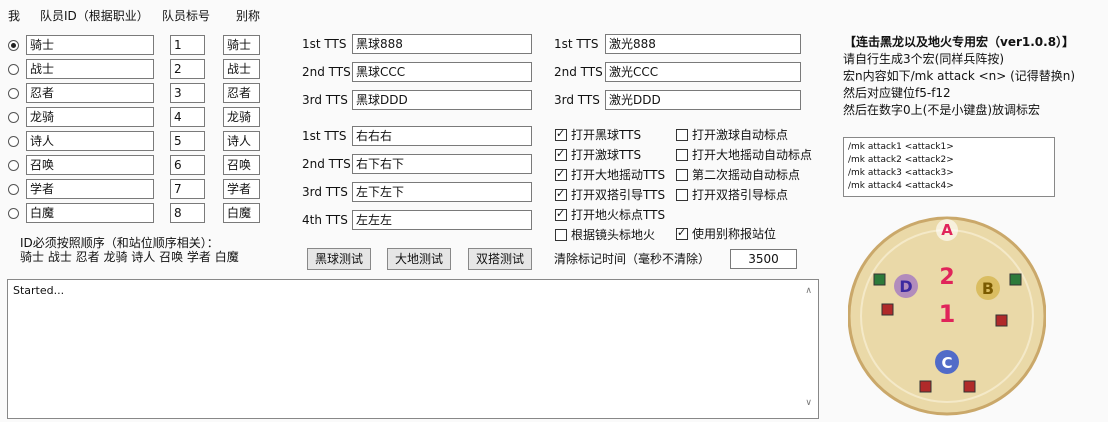 Image resolution: width=1108 pixels, height=422 pixels. I want to click on double-test-button: 双搭测试, so click(500, 259).